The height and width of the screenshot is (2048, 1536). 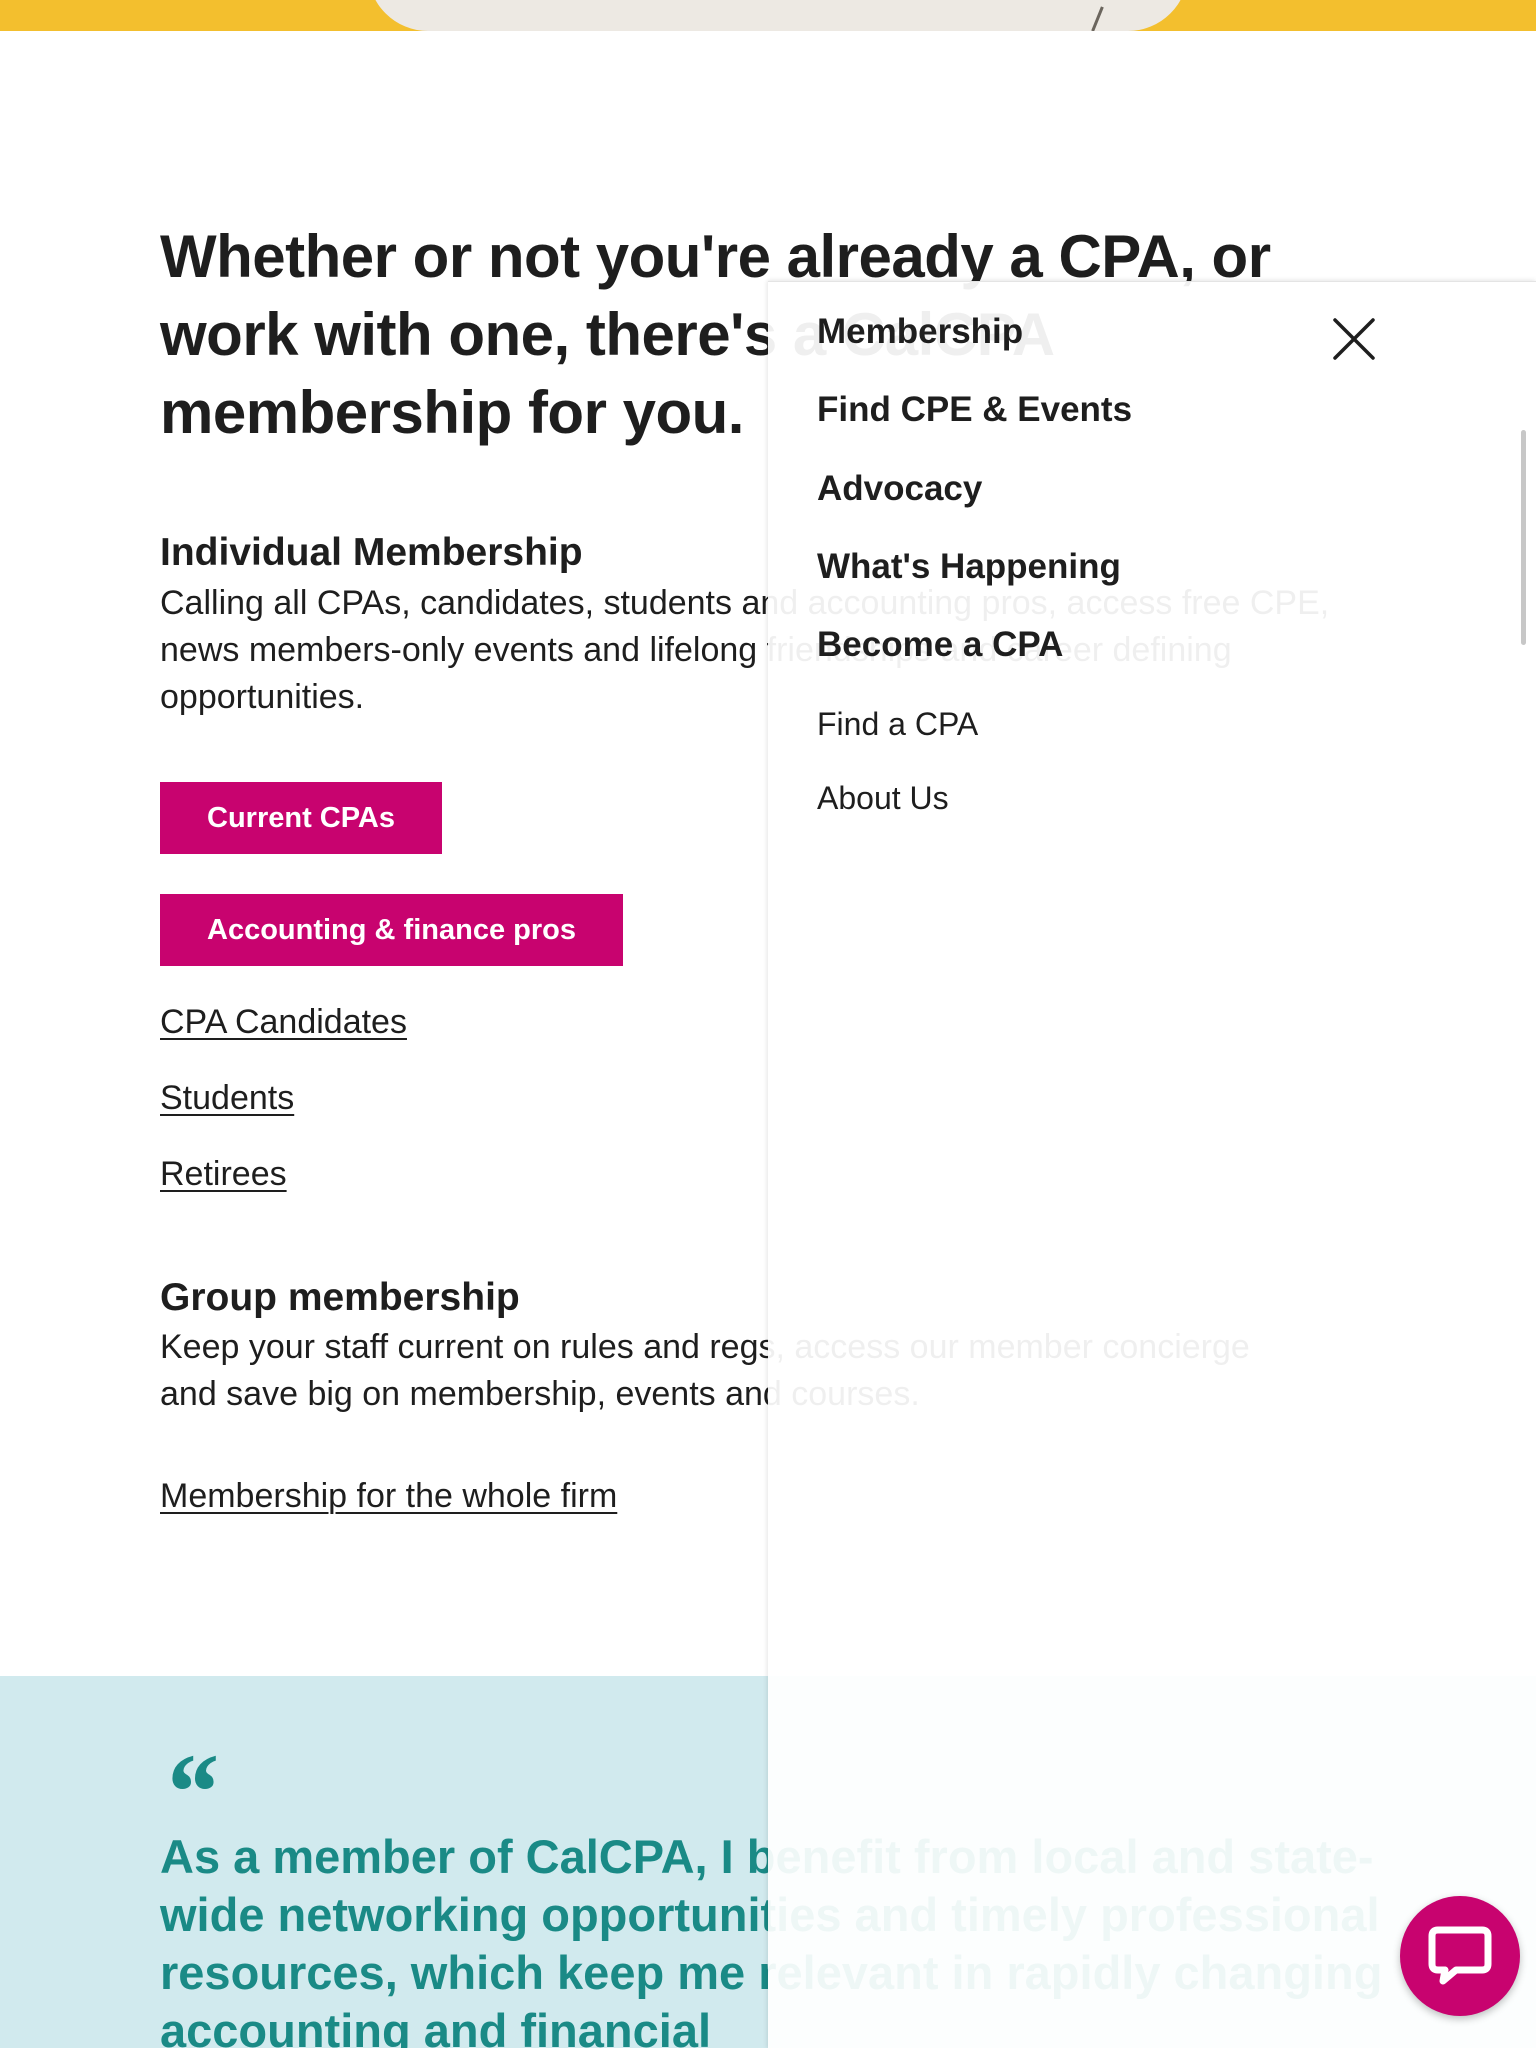 I want to click on drawer-scrollbar, so click(x=1523, y=537).